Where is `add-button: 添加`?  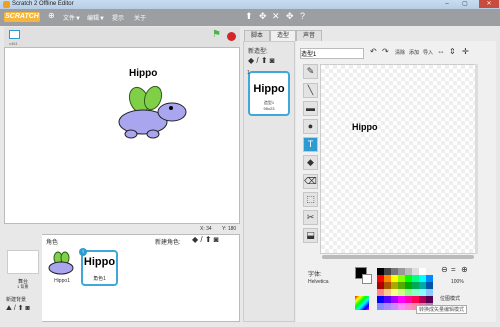 add-button: 添加 is located at coordinates (414, 52).